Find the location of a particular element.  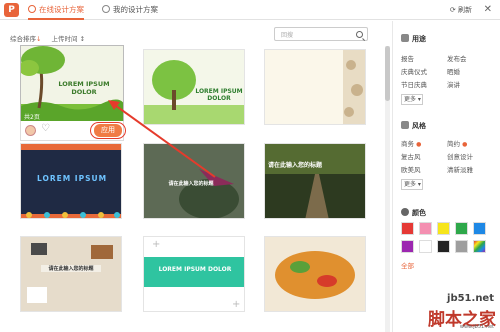

filter-usage-item: 晒婚 is located at coordinates (453, 71).